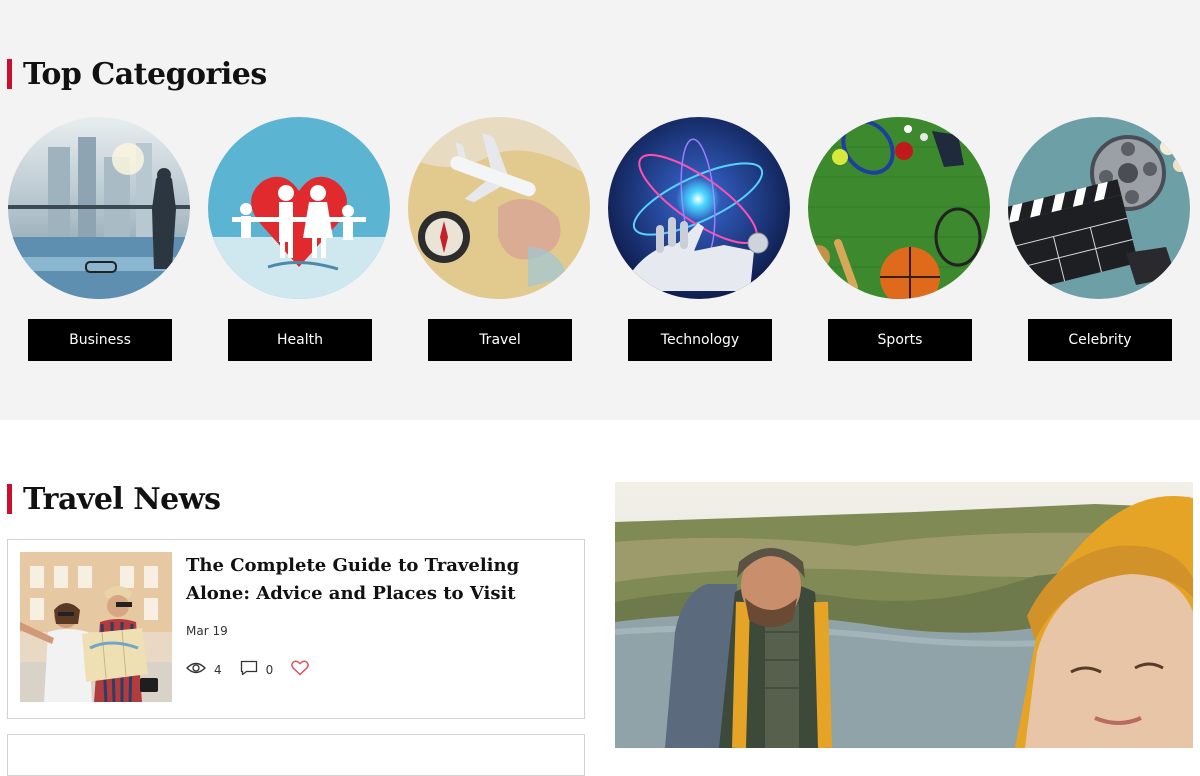  I want to click on category-business: Business, so click(100, 240).